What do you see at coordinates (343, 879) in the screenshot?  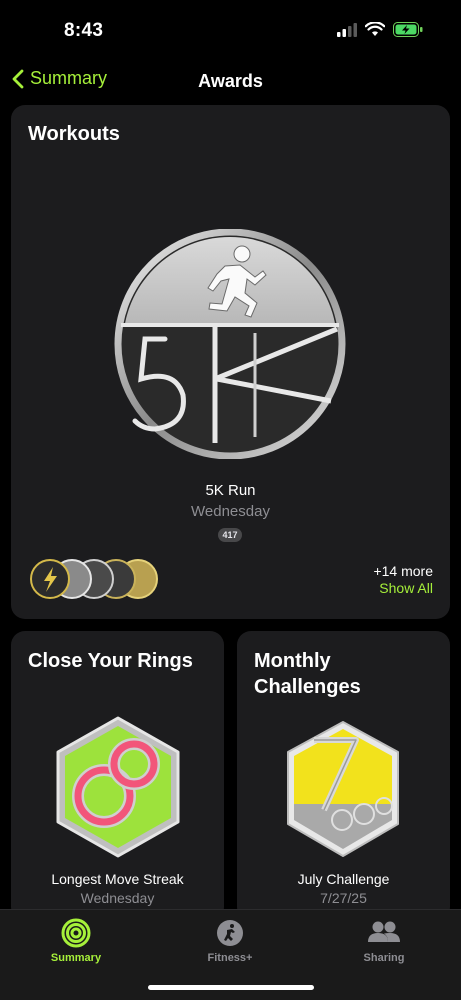 I see `challenge-award-name: July Challenge` at bounding box center [343, 879].